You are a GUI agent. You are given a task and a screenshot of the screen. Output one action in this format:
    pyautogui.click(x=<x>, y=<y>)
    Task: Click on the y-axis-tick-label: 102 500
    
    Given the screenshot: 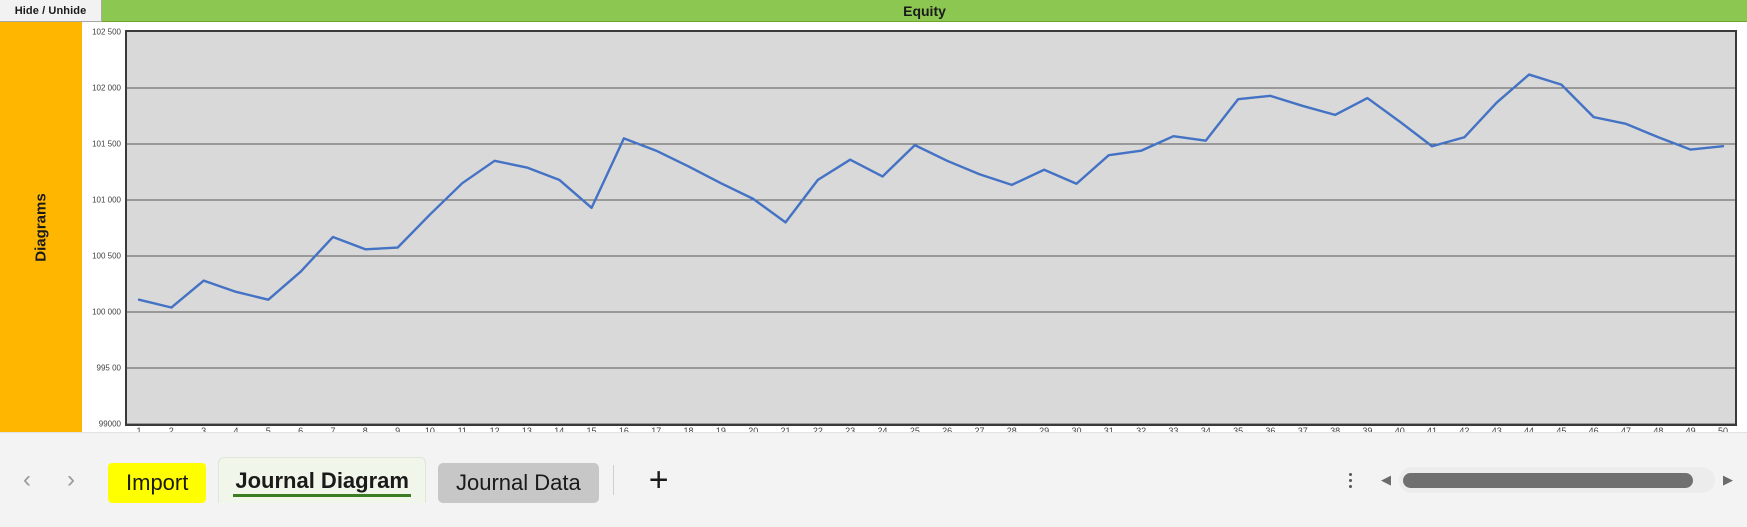 What is the action you would take?
    pyautogui.click(x=106, y=32)
    